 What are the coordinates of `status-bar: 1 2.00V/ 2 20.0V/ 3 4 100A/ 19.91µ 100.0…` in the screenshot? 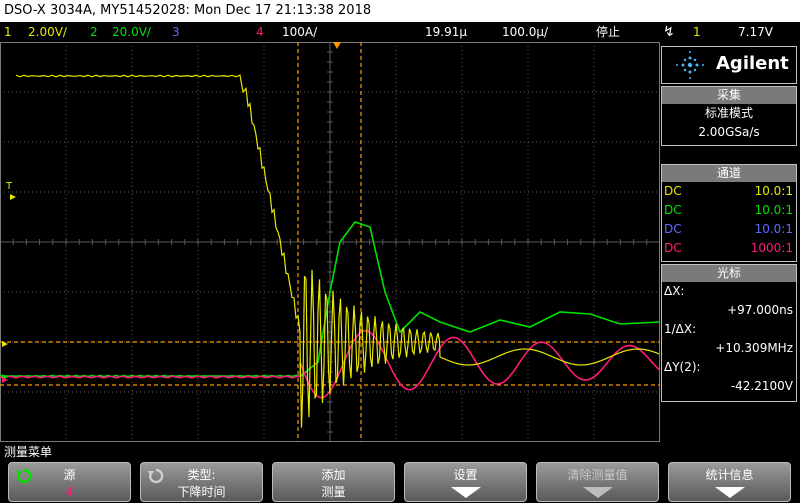 It's located at (400, 32).